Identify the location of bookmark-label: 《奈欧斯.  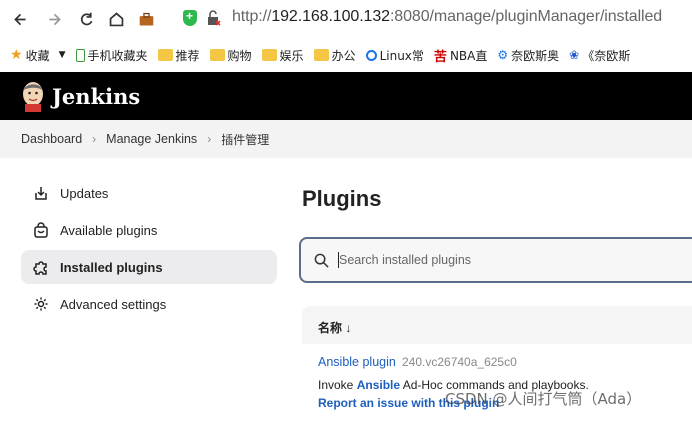
(606, 55).